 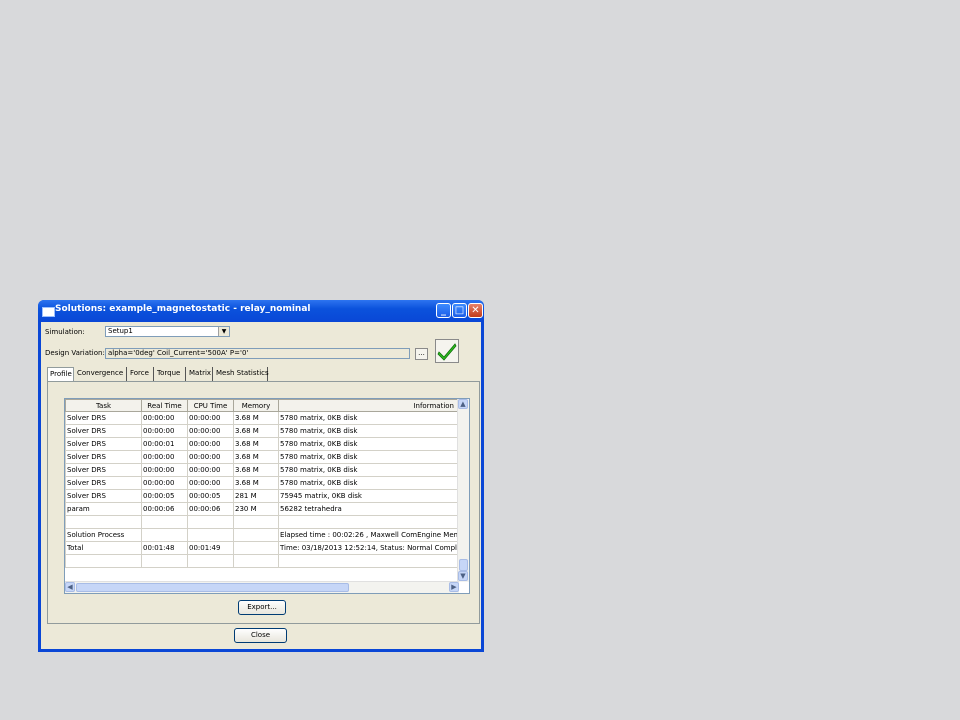 I want to click on close-icon: ✕, so click(x=475, y=310).